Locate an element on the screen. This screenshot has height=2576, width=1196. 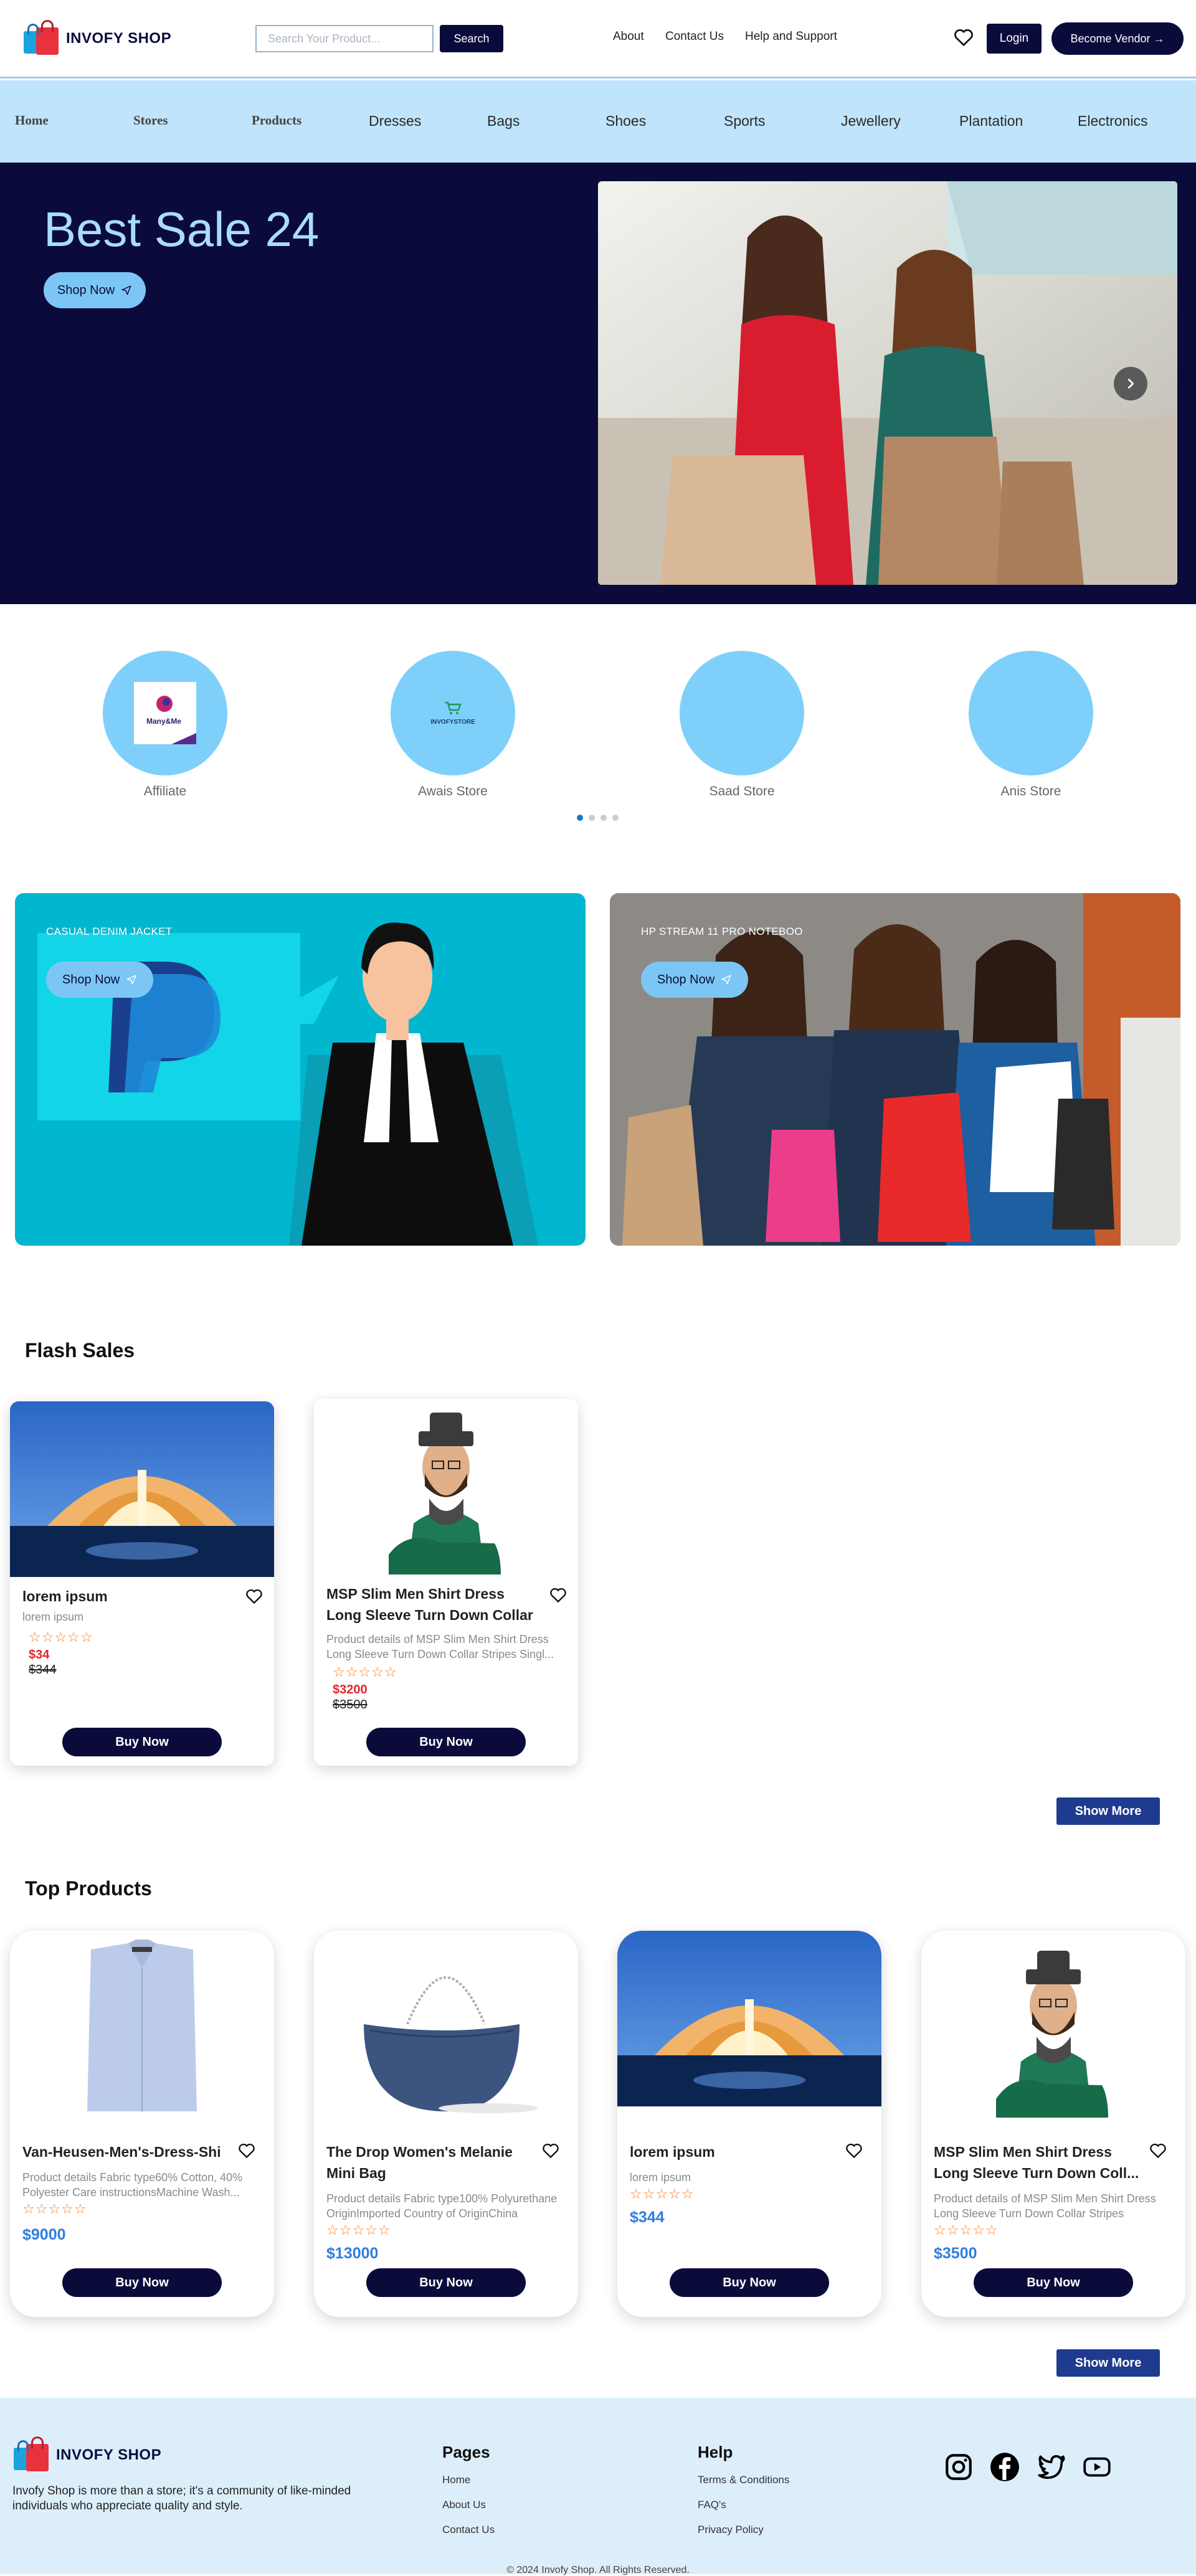
original-price: $344 is located at coordinates (43, 1670).